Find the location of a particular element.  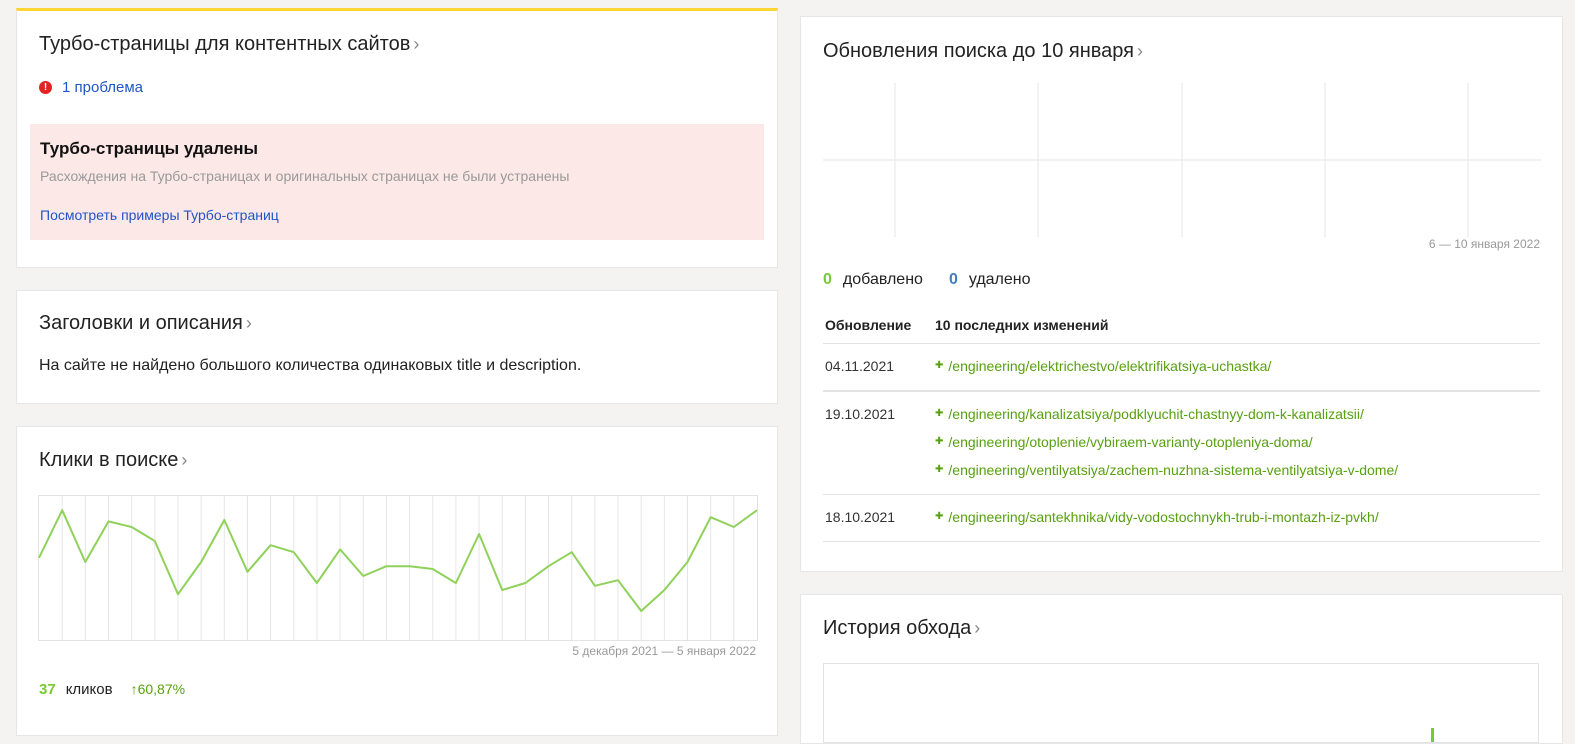

row-date: 04.11.2021 is located at coordinates (860, 366).